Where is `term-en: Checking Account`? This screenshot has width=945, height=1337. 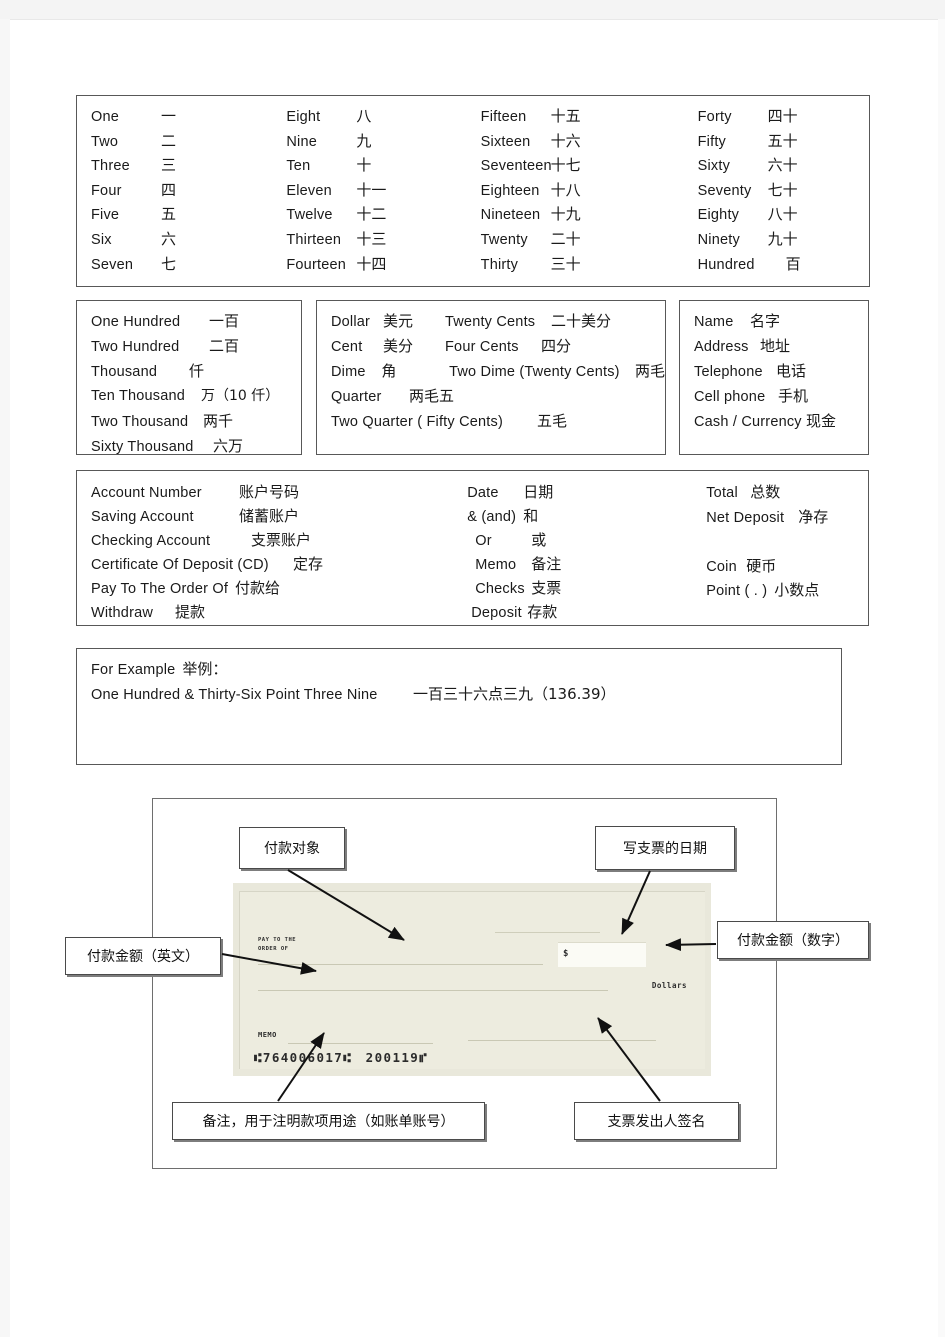 term-en: Checking Account is located at coordinates (151, 541).